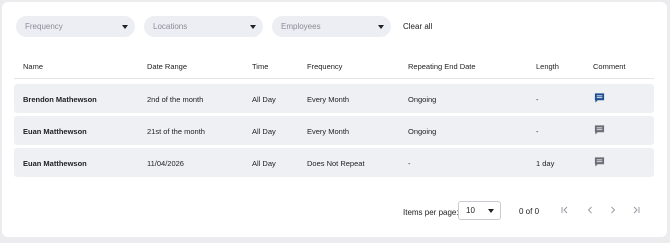 This screenshot has width=670, height=243. I want to click on header-length: Length, so click(547, 66).